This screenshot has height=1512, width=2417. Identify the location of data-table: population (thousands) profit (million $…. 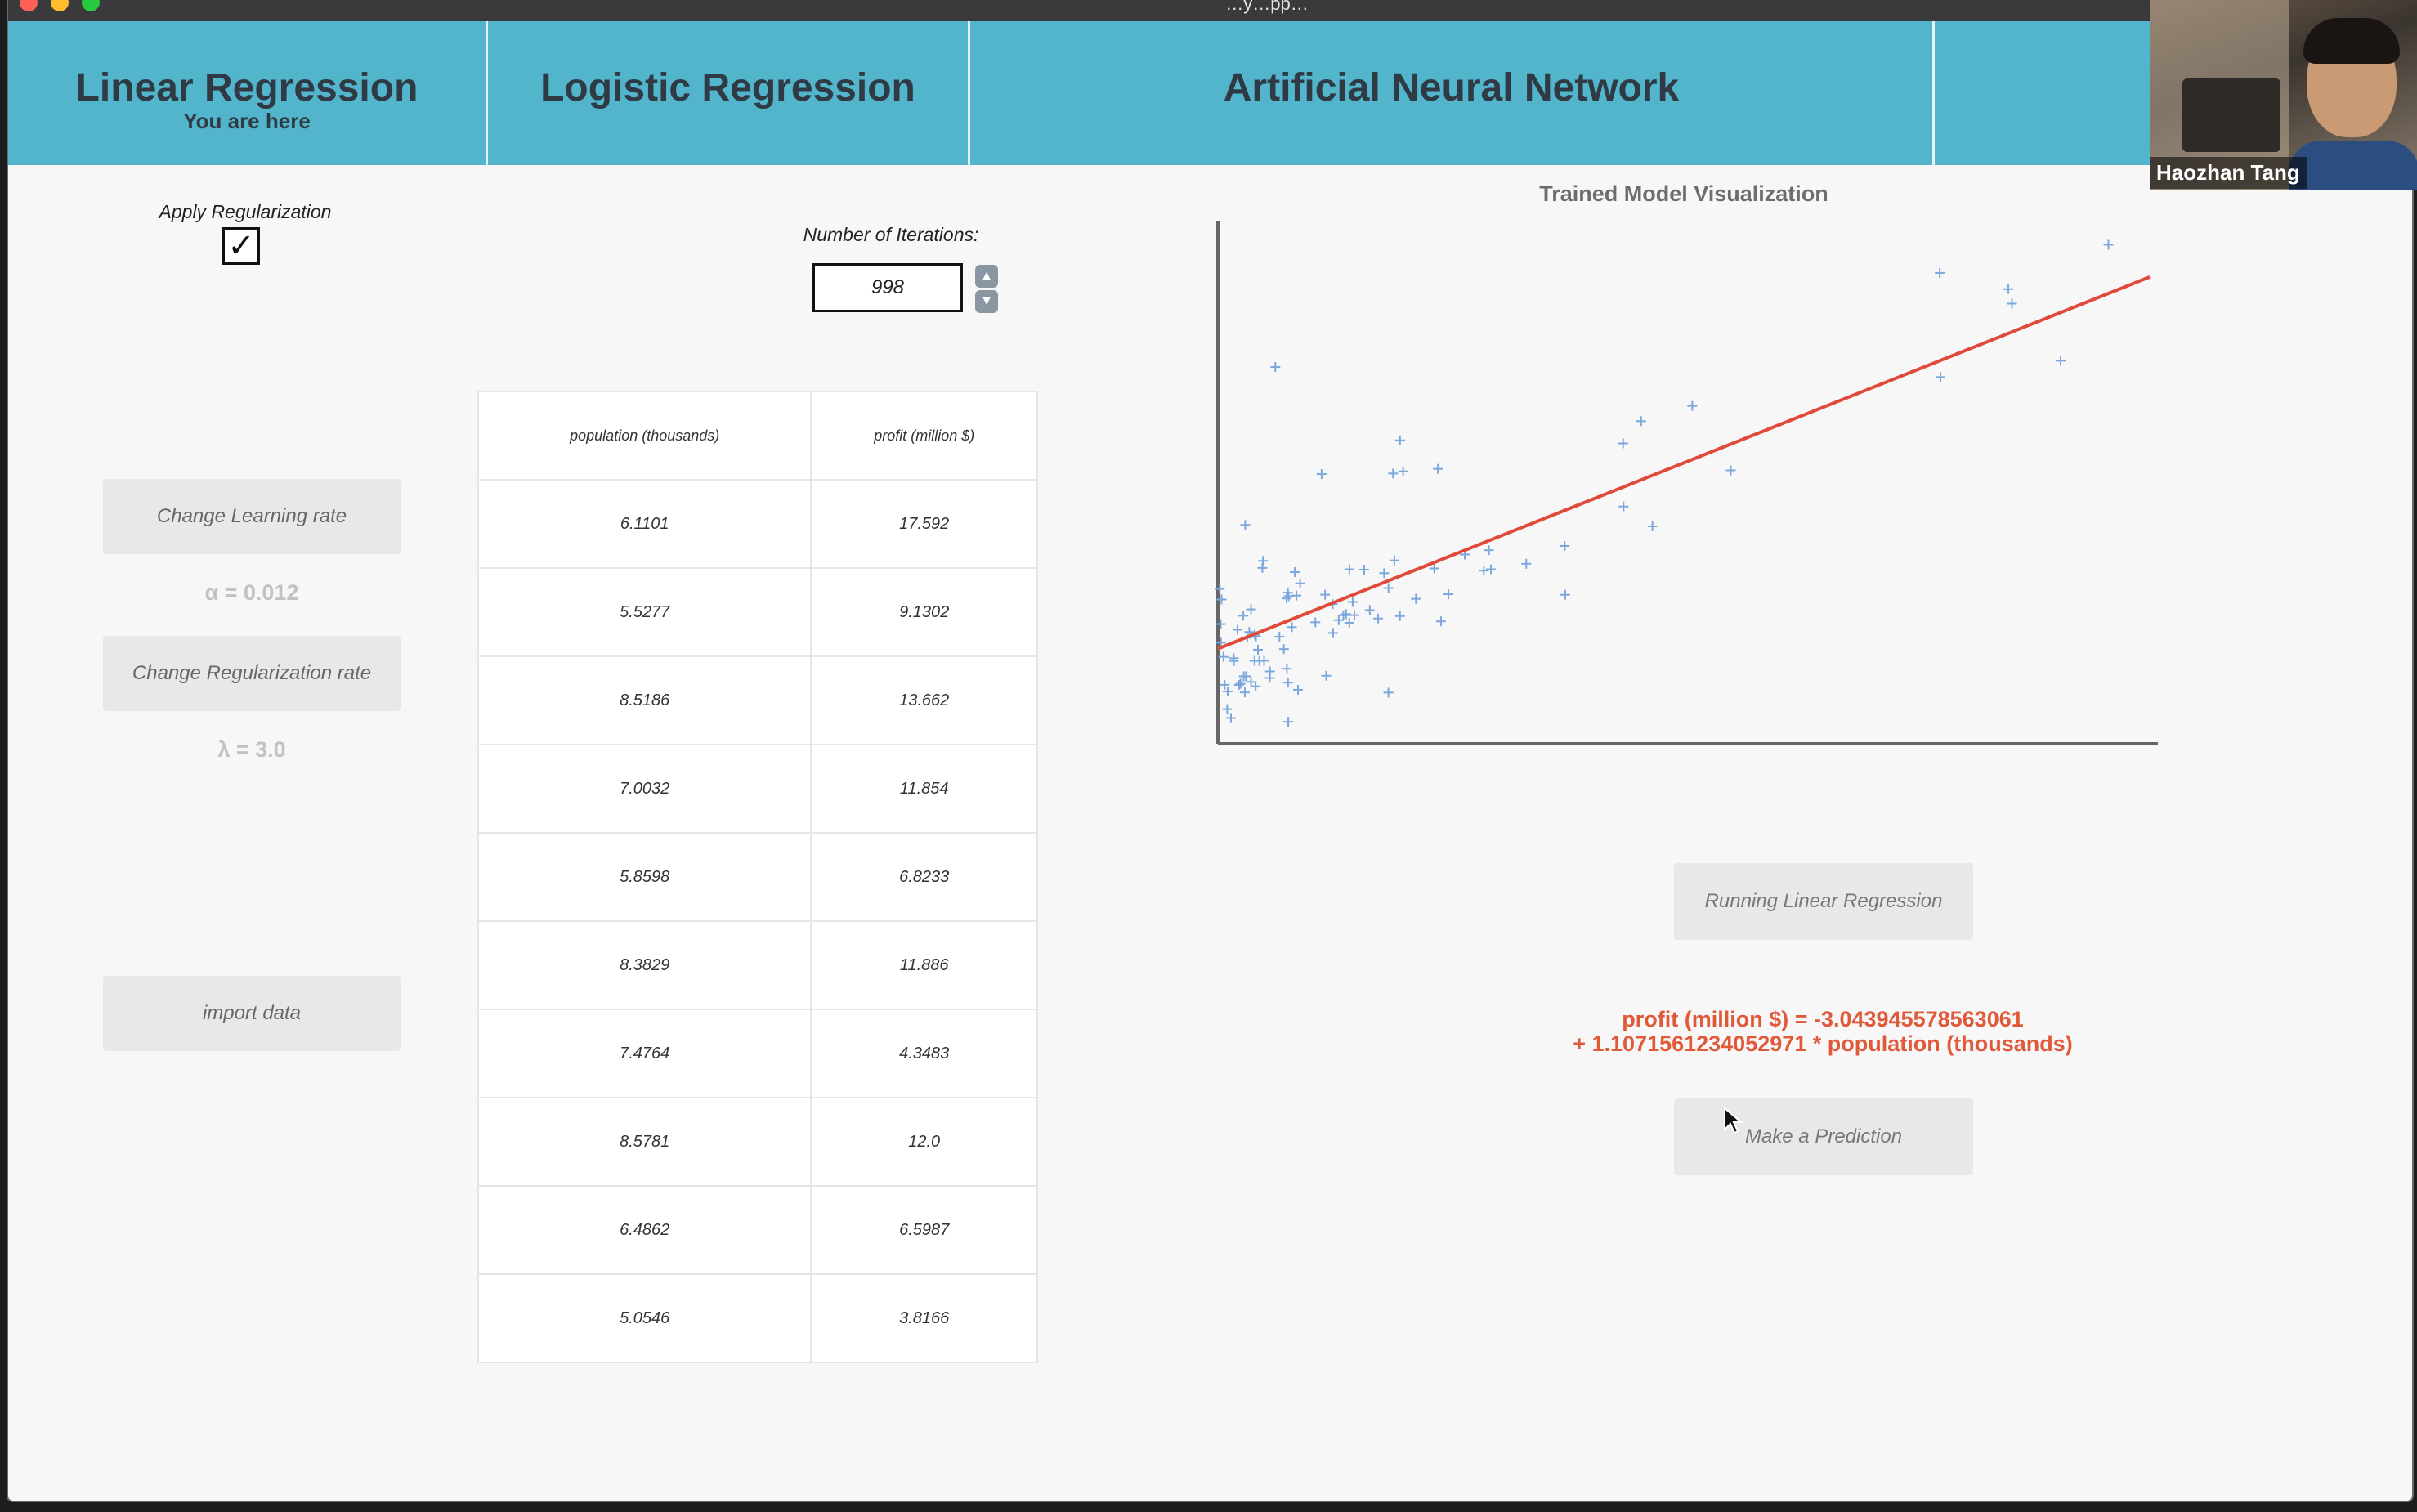
(757, 877).